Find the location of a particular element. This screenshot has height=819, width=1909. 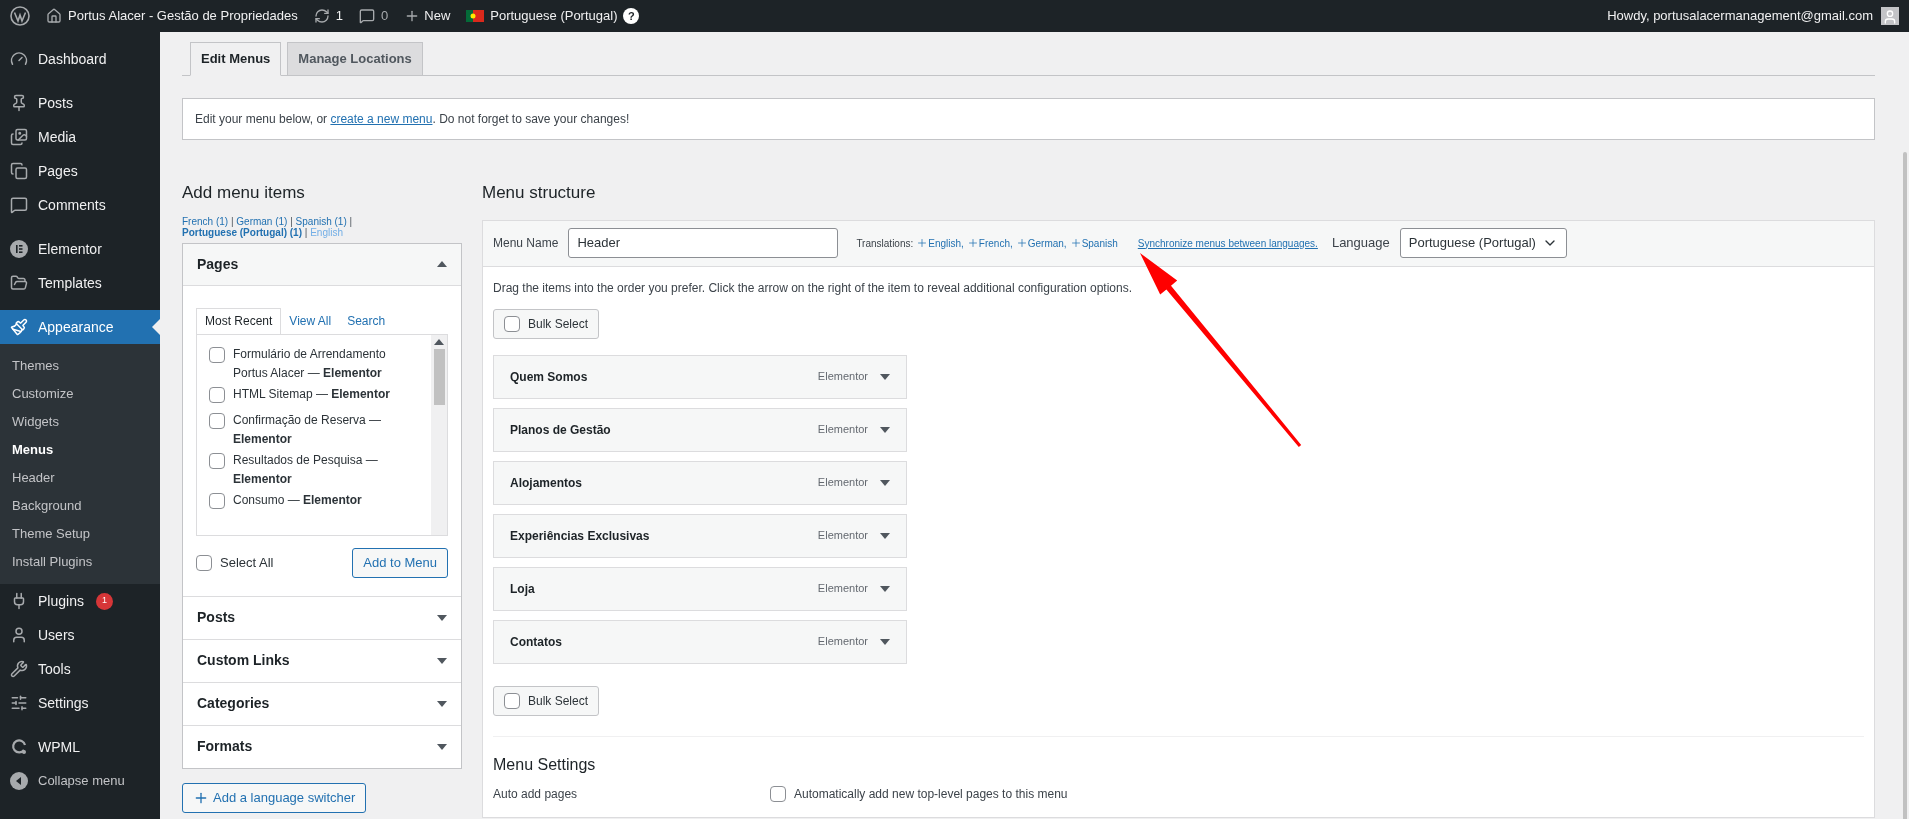

submenu-item: Install Plugins is located at coordinates (80, 562).